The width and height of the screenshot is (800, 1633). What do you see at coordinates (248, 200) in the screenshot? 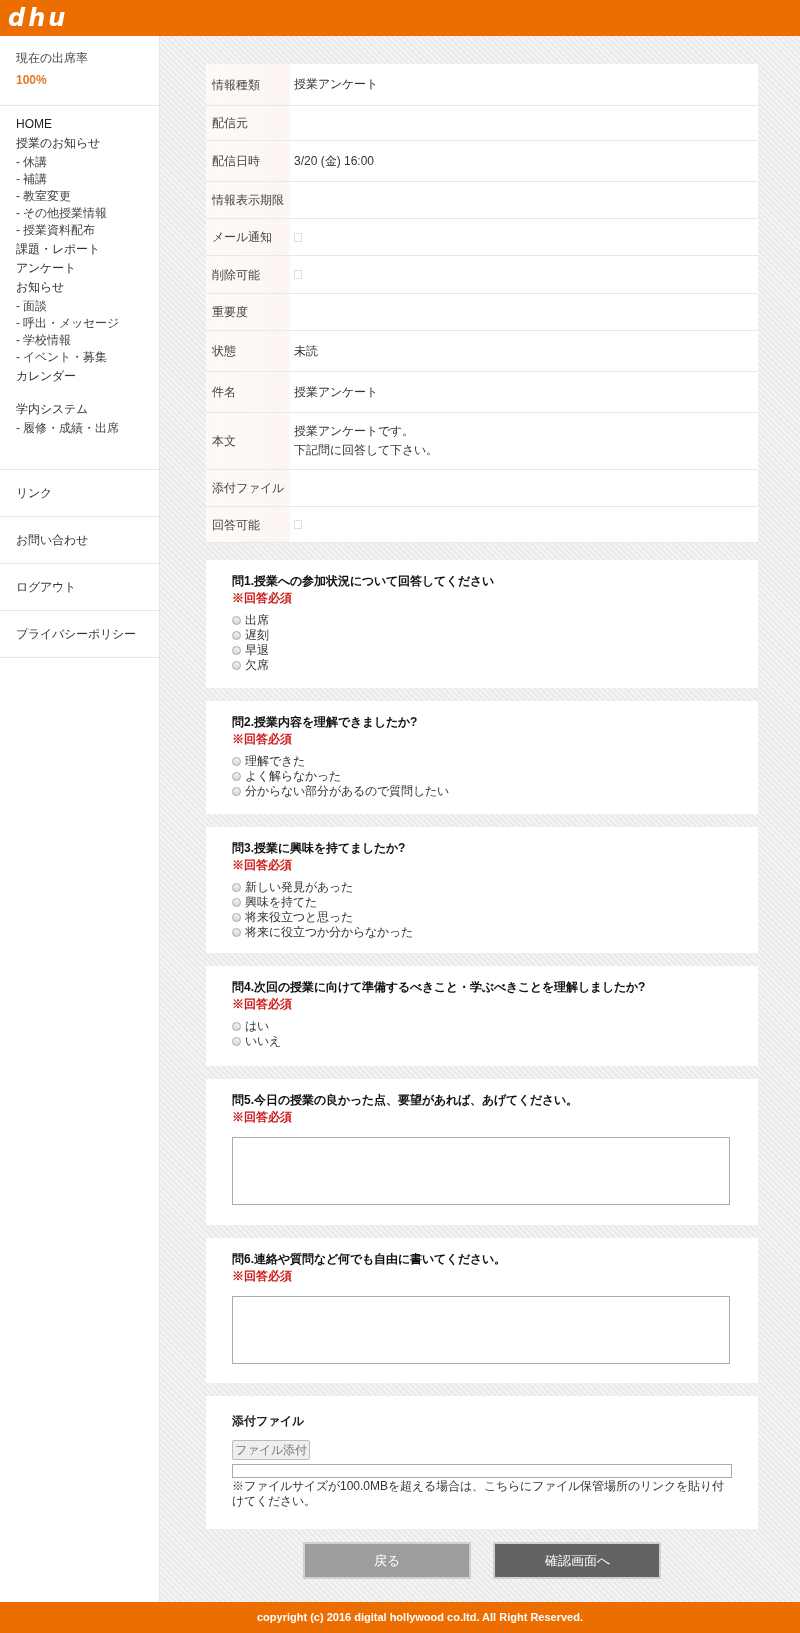
I see `field-label: 情報表示期限` at bounding box center [248, 200].